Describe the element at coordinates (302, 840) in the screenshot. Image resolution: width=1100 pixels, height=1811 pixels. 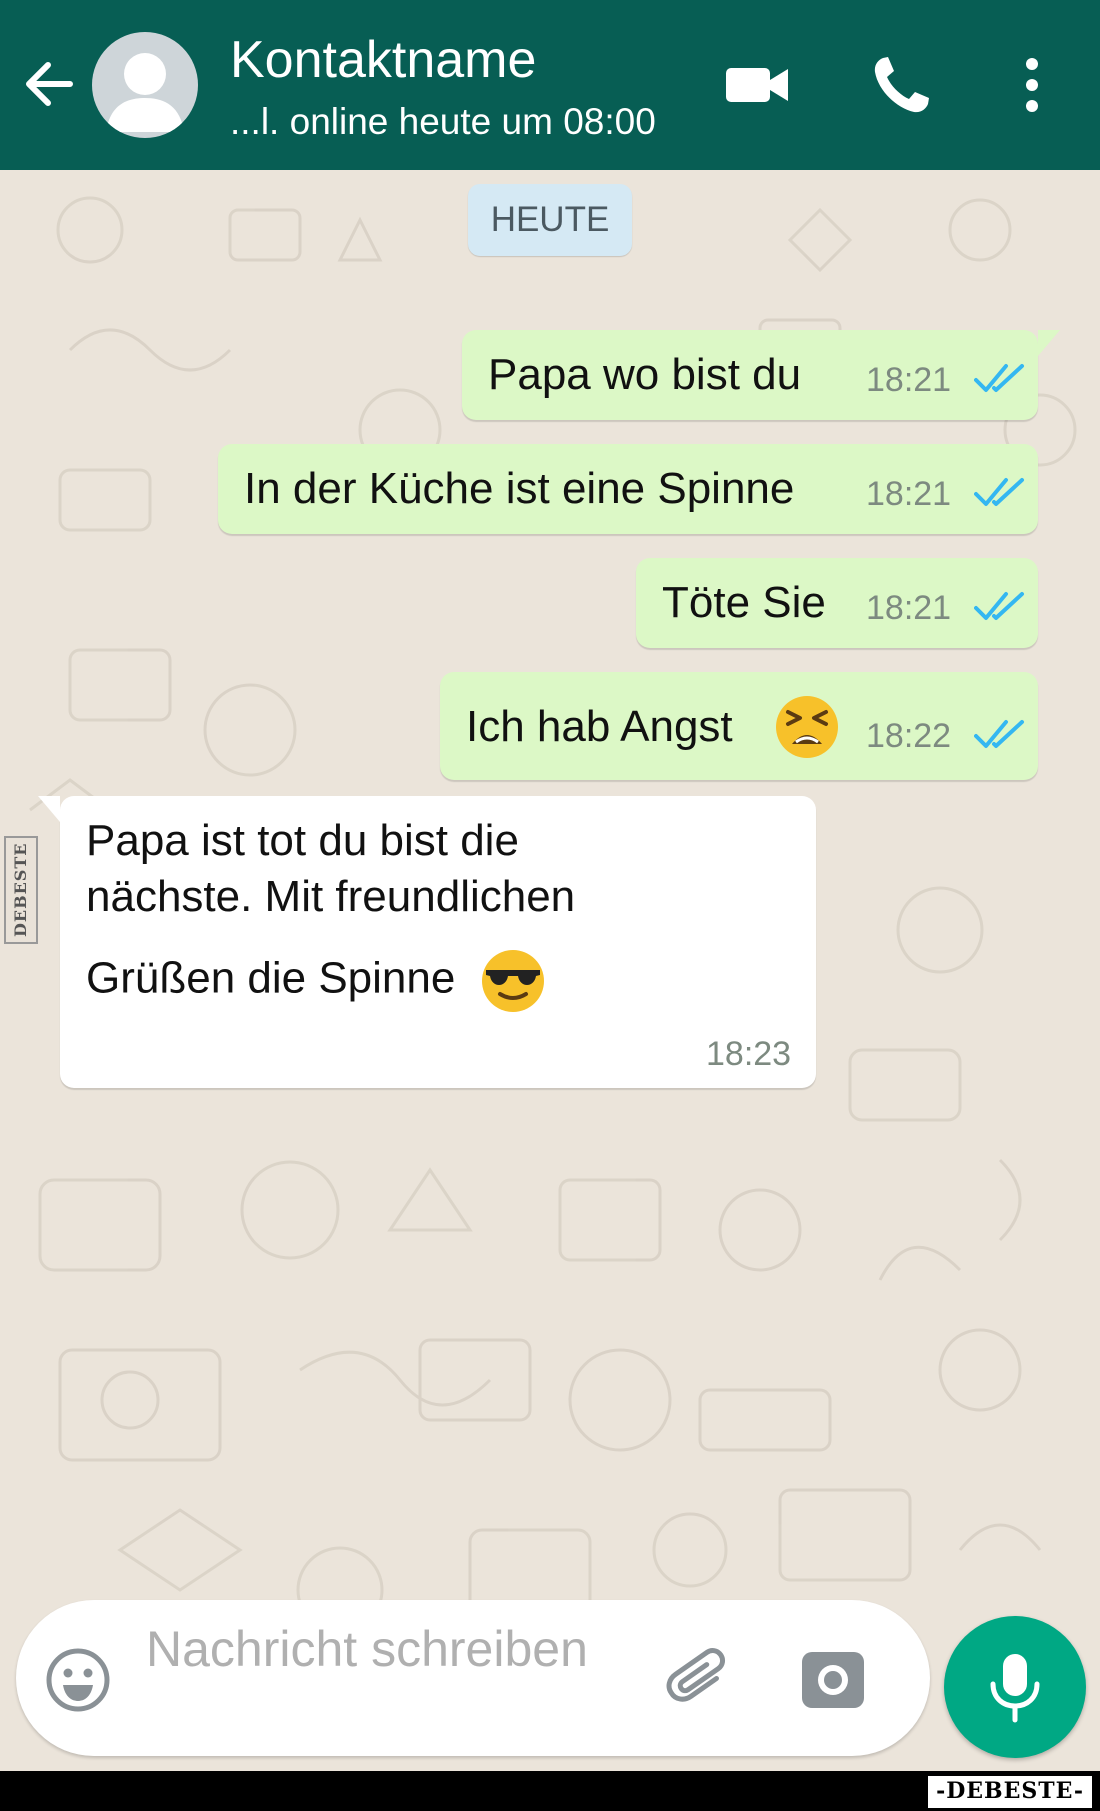
I see `message-line: Papa ist tot du bist die` at that location.